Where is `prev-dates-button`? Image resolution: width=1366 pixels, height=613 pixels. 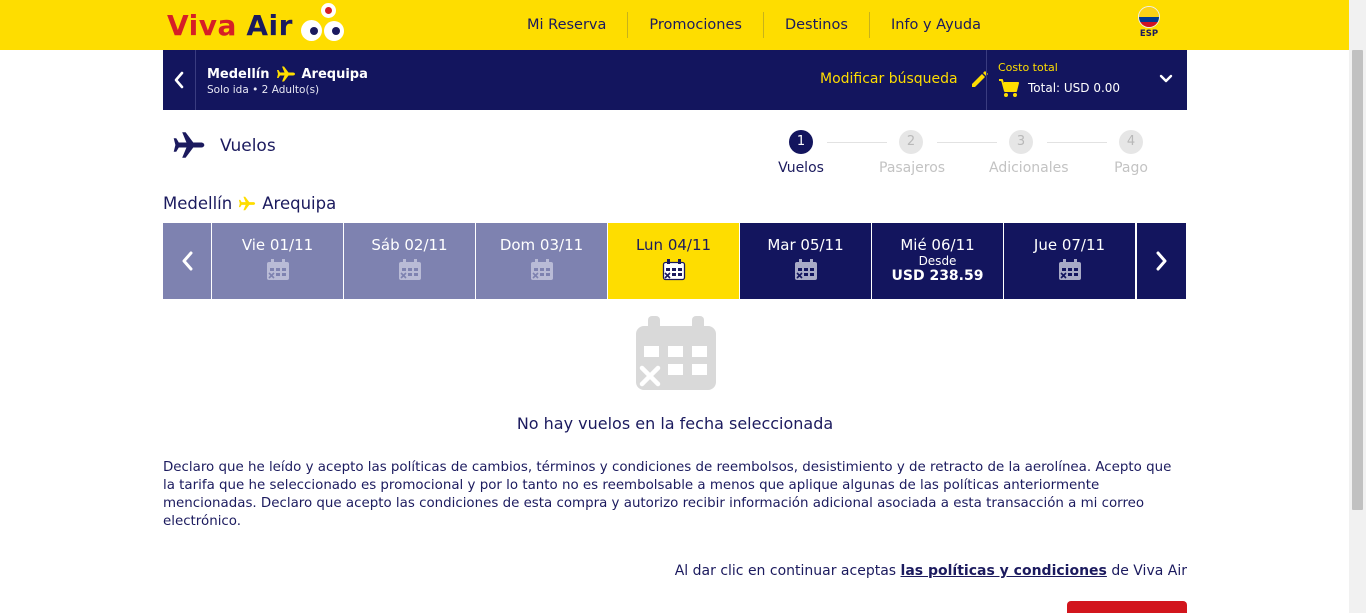 prev-dates-button is located at coordinates (187, 261).